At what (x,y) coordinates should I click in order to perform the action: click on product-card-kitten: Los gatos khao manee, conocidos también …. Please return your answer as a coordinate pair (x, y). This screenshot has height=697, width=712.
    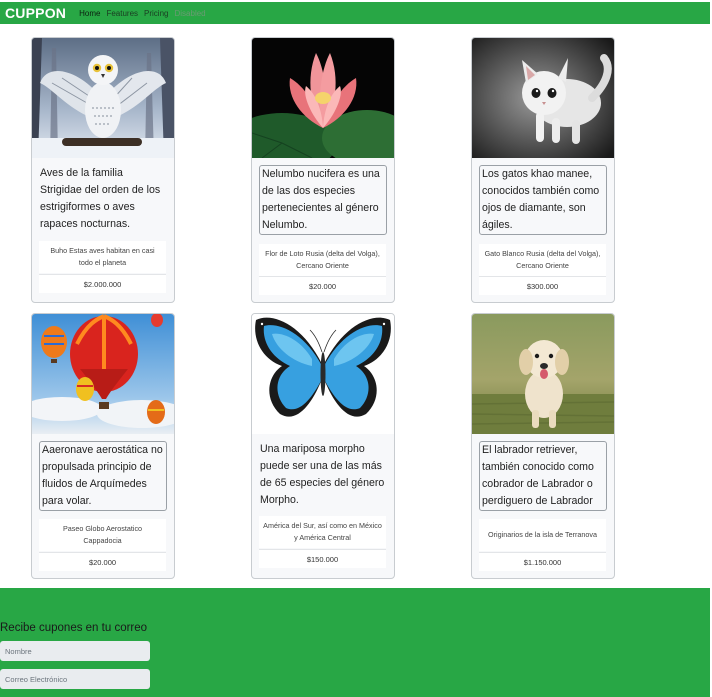
    Looking at the image, I should click on (543, 170).